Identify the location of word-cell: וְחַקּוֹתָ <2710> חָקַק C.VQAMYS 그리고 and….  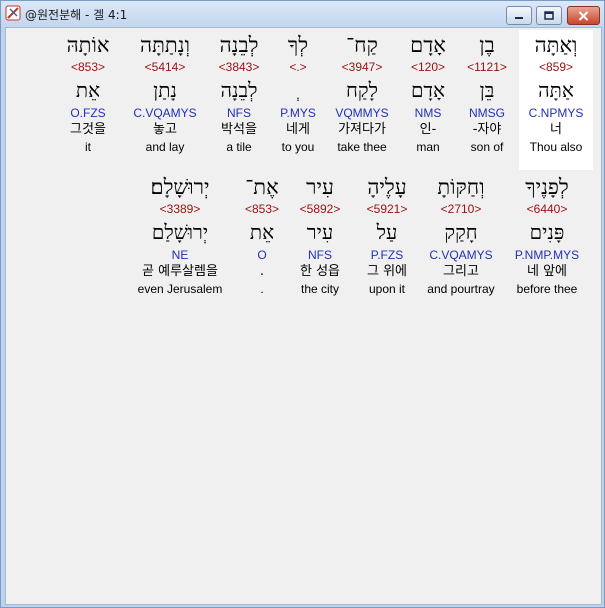
(461, 234).